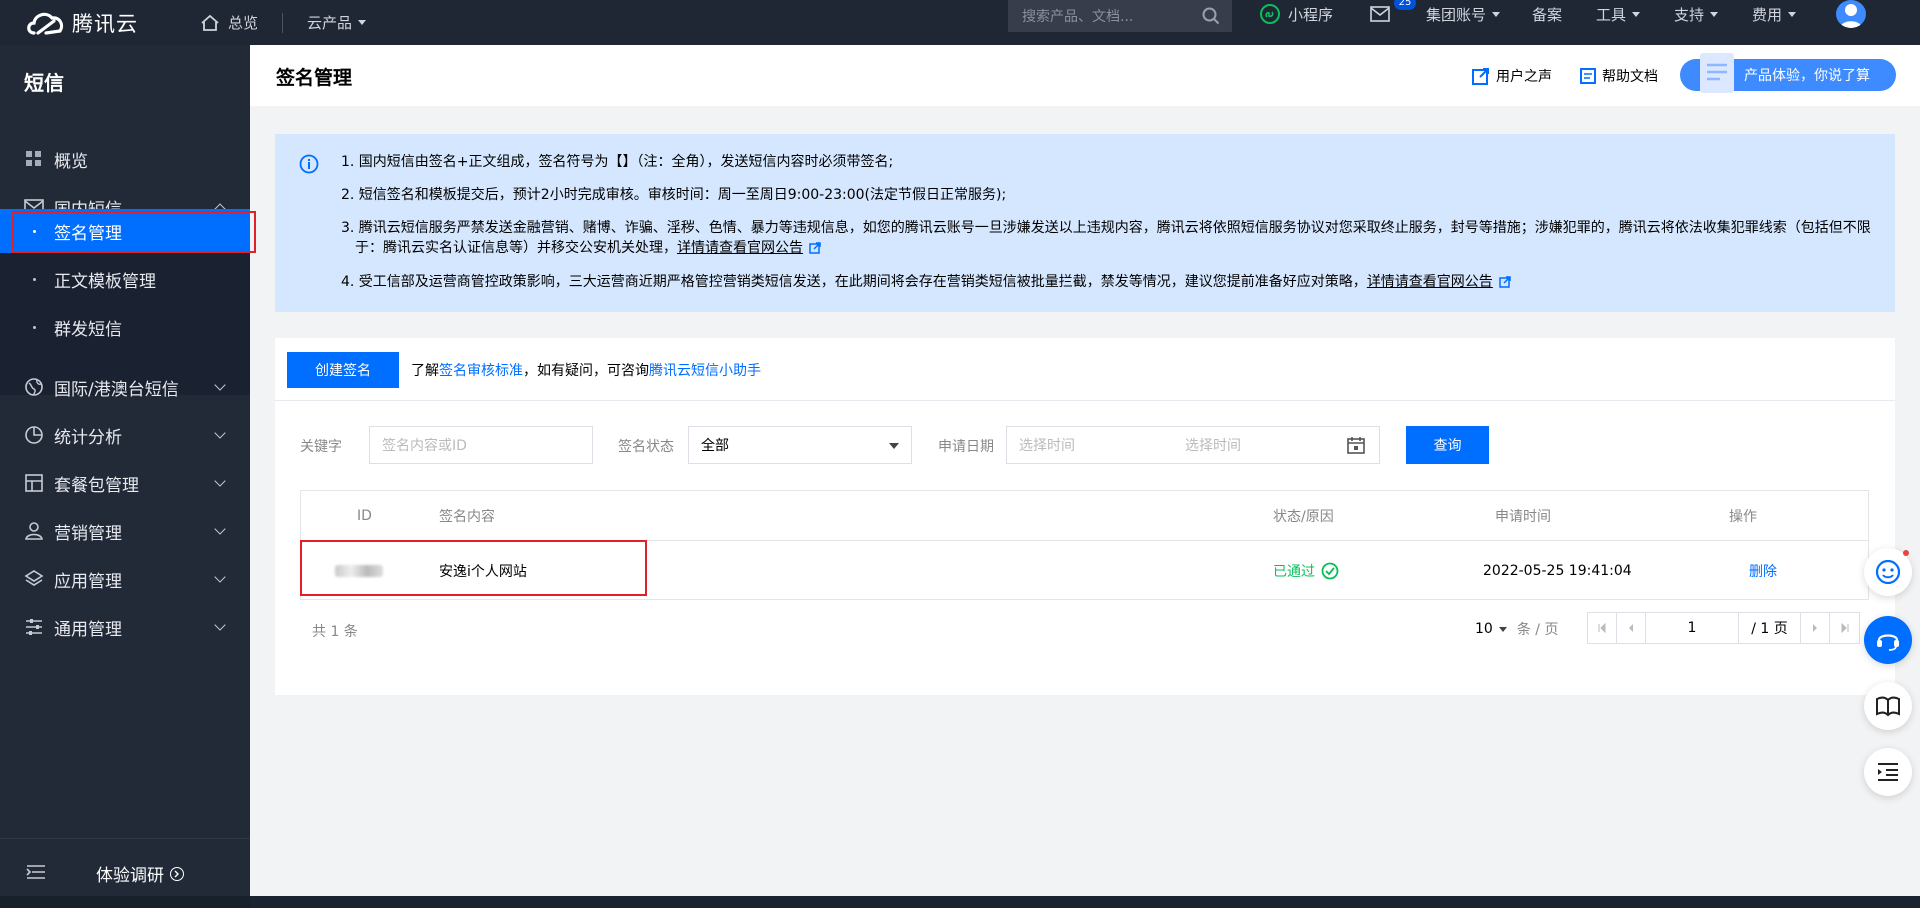 This screenshot has width=1920, height=908. What do you see at coordinates (134, 232) in the screenshot?
I see `highlight-box-sidebar` at bounding box center [134, 232].